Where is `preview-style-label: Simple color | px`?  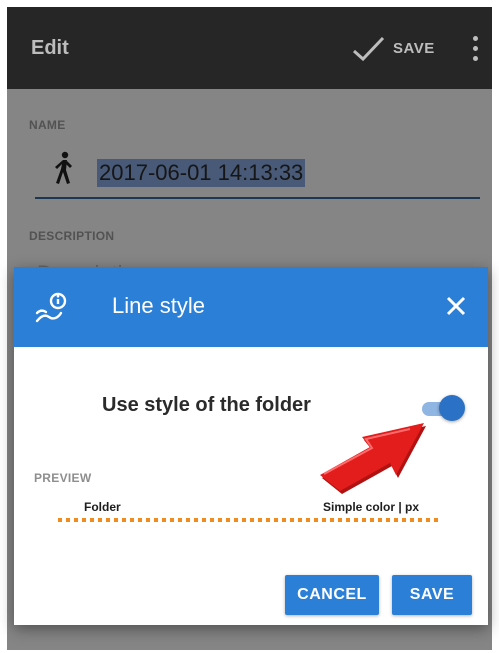 preview-style-label: Simple color | px is located at coordinates (371, 507).